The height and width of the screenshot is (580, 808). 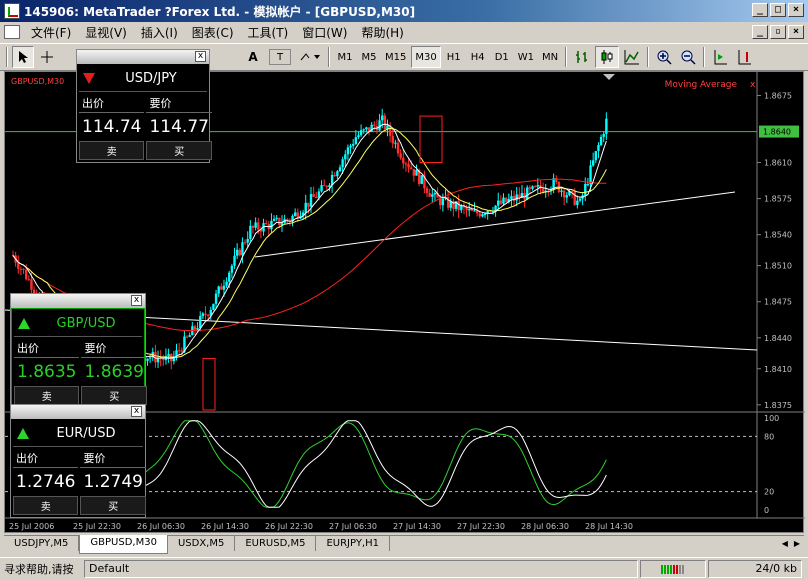 I want to click on highlight-box-low, so click(x=209, y=384).